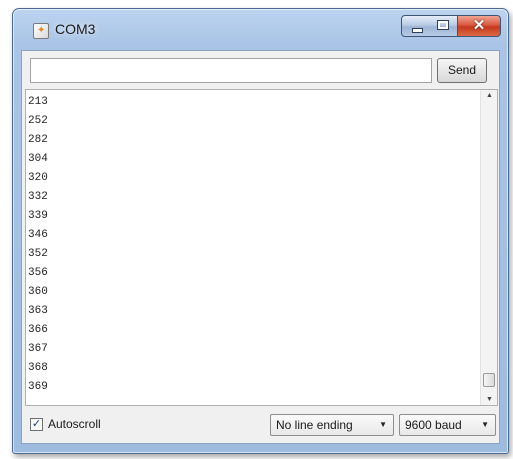 The width and height of the screenshot is (513, 459). Describe the element at coordinates (488, 247) in the screenshot. I see `vertical-scrollbar: ▲ ▼` at that location.